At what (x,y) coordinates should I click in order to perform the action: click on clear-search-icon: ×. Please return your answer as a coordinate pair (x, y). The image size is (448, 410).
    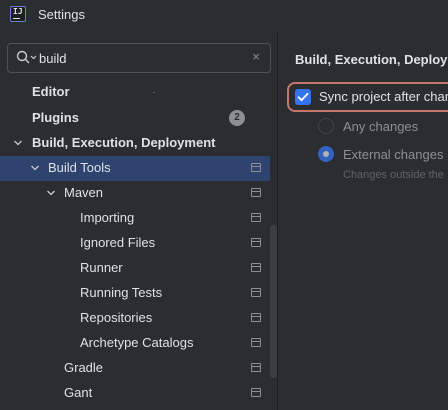
    Looking at the image, I should click on (256, 56).